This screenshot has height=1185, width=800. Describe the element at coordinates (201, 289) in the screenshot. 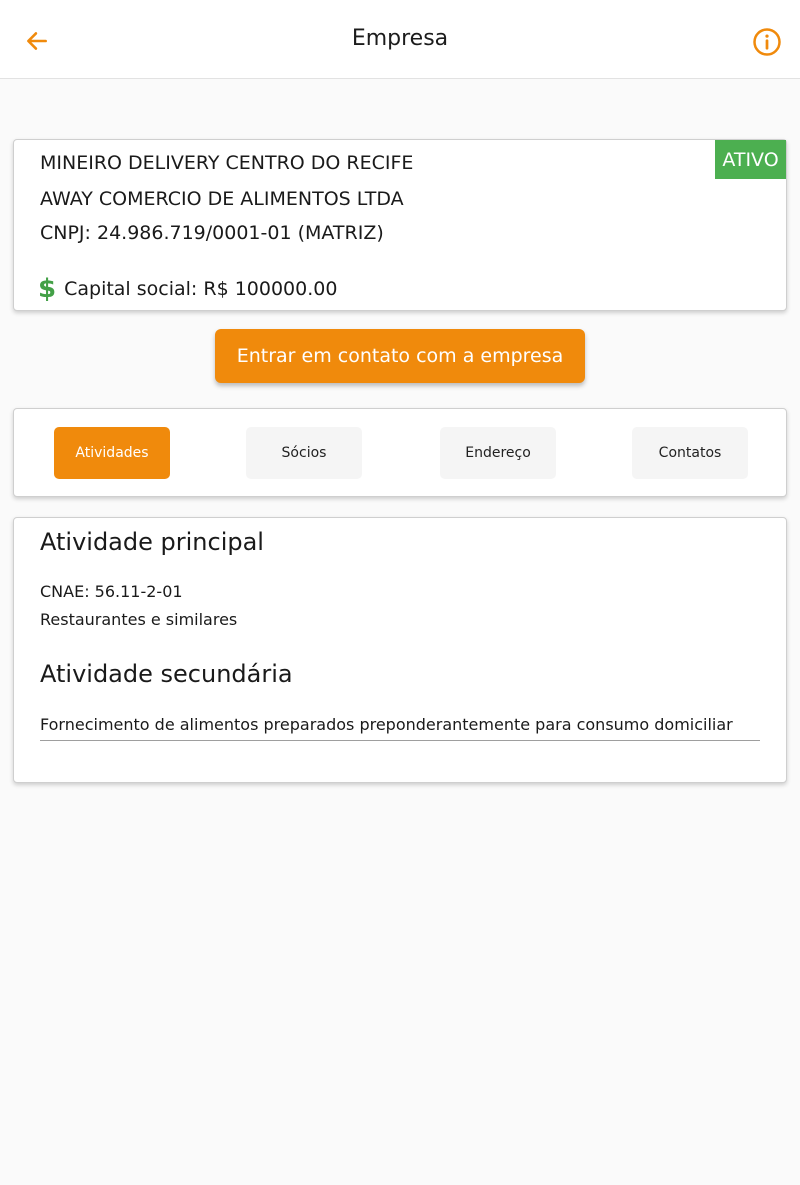

I see `capital-social-text: Capital social: R$ 100000.00` at that location.